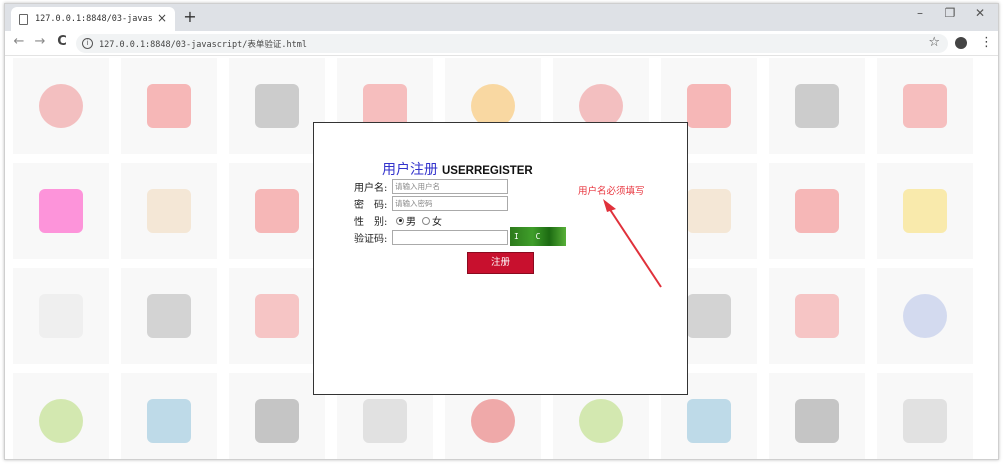 The height and width of the screenshot is (465, 1006). What do you see at coordinates (437, 222) in the screenshot?
I see `gender-female-label: 女` at bounding box center [437, 222].